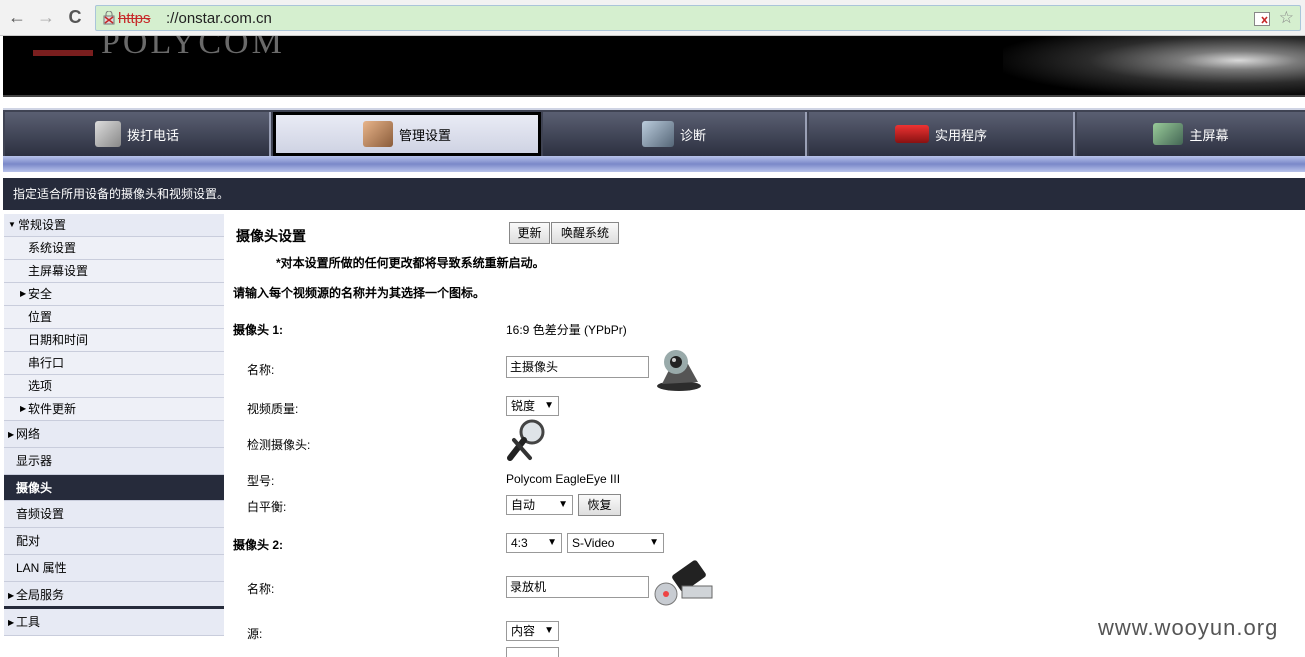  Describe the element at coordinates (1209, 135) in the screenshot. I see `tab-label: 主屏幕` at that location.